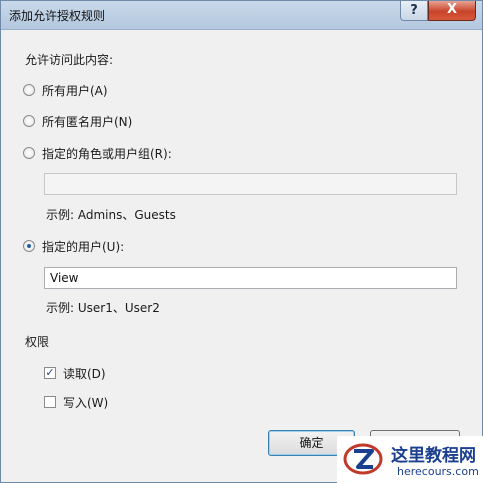 The width and height of the screenshot is (483, 483). Describe the element at coordinates (433, 456) in the screenshot. I see `watermark-cn-text: 这里教程网` at that location.